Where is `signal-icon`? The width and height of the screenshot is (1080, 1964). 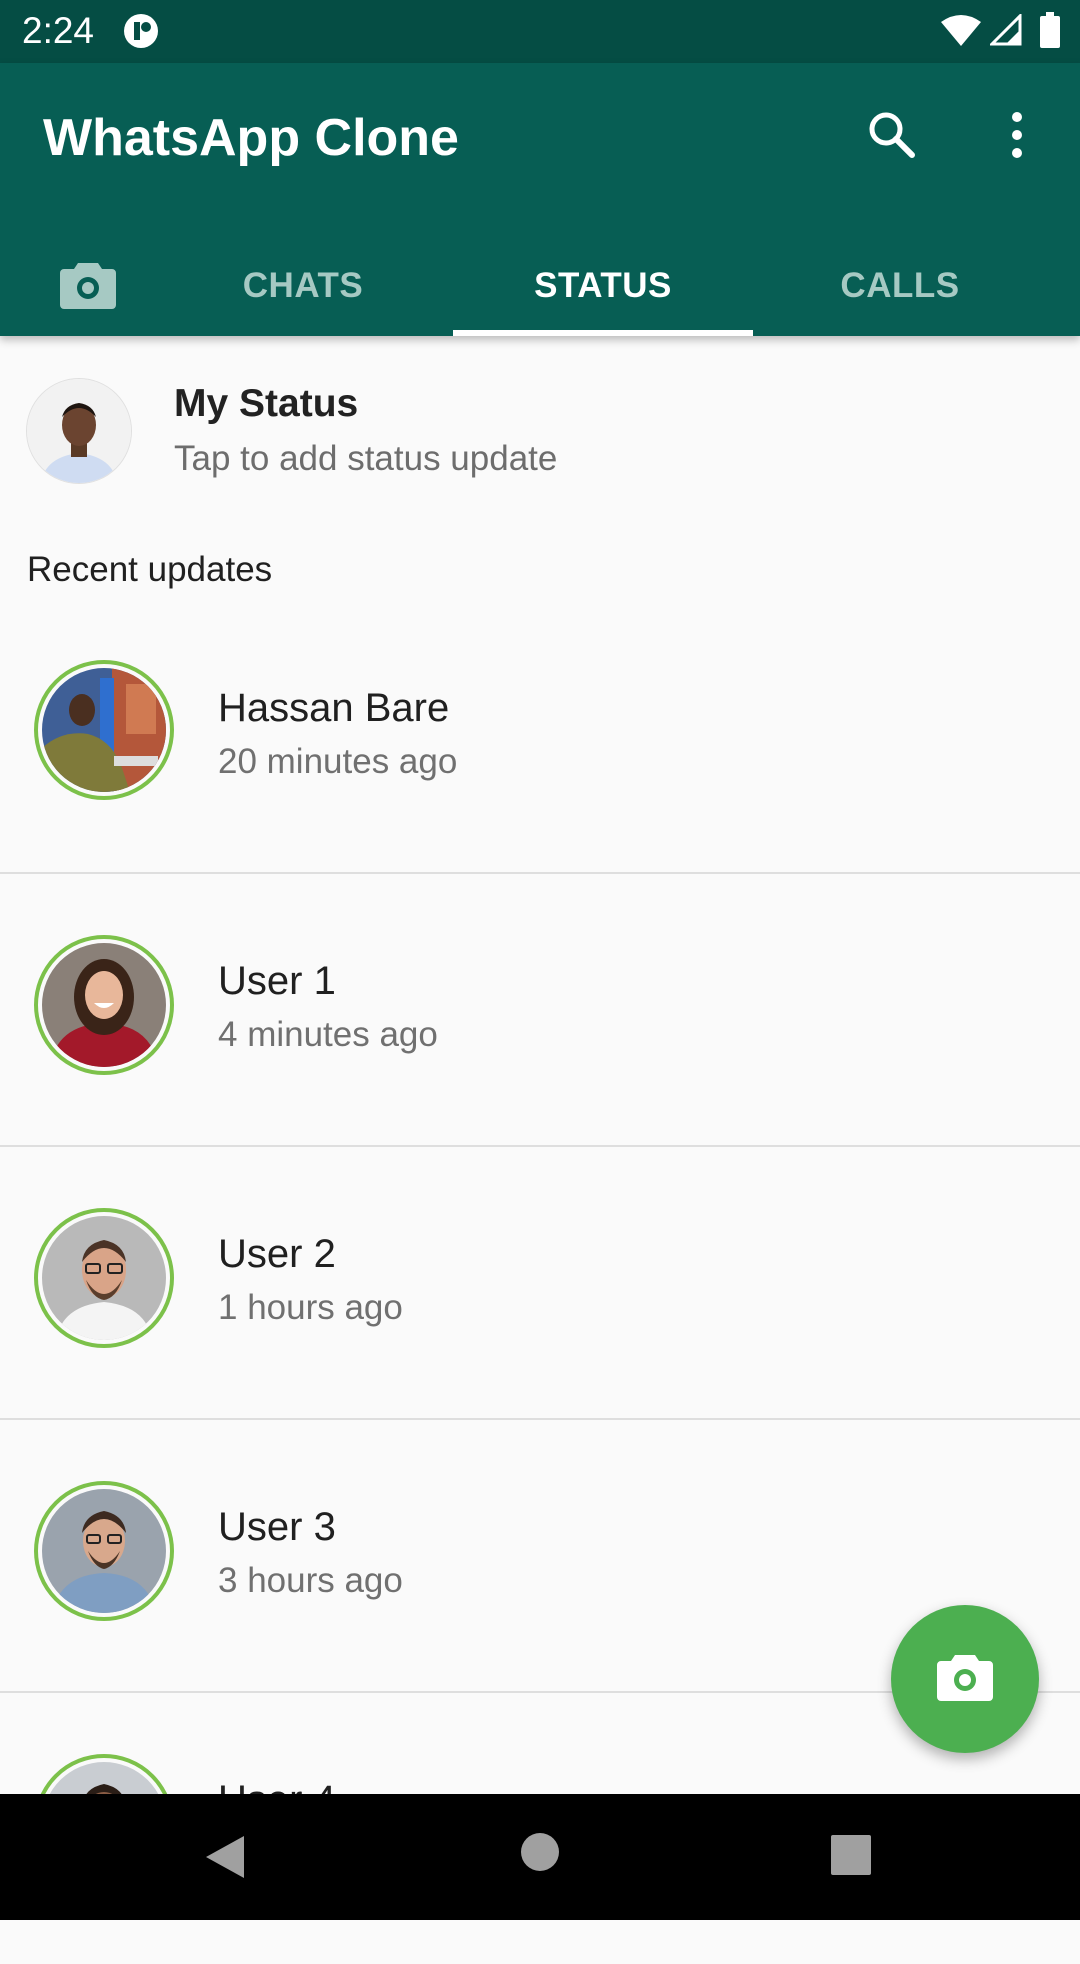
signal-icon is located at coordinates (1005, 31).